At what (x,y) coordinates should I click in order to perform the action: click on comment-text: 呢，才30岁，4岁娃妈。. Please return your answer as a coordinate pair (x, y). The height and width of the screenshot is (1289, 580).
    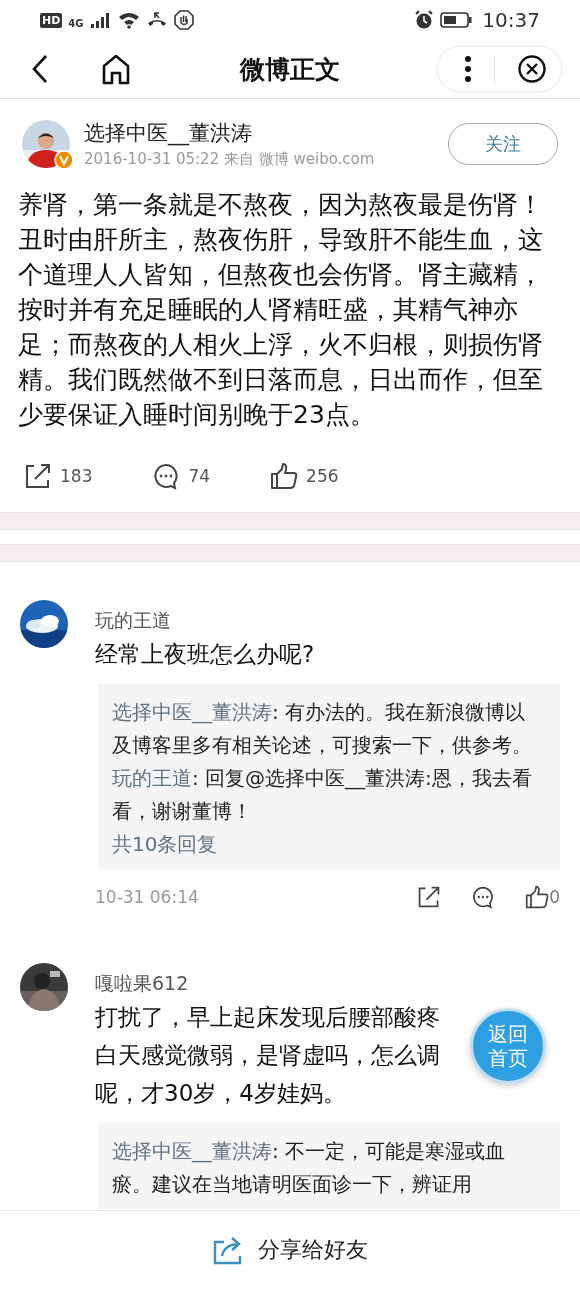
    Looking at the image, I should click on (220, 1093).